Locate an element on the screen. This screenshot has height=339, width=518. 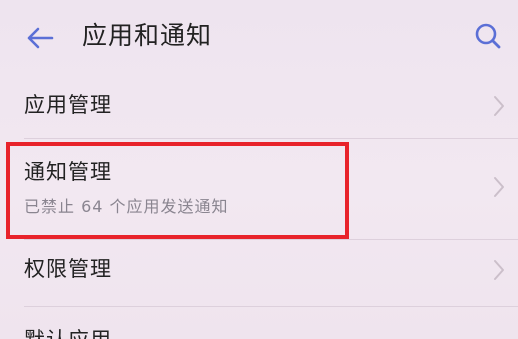
page-title: 应用和通知 is located at coordinates (147, 35).